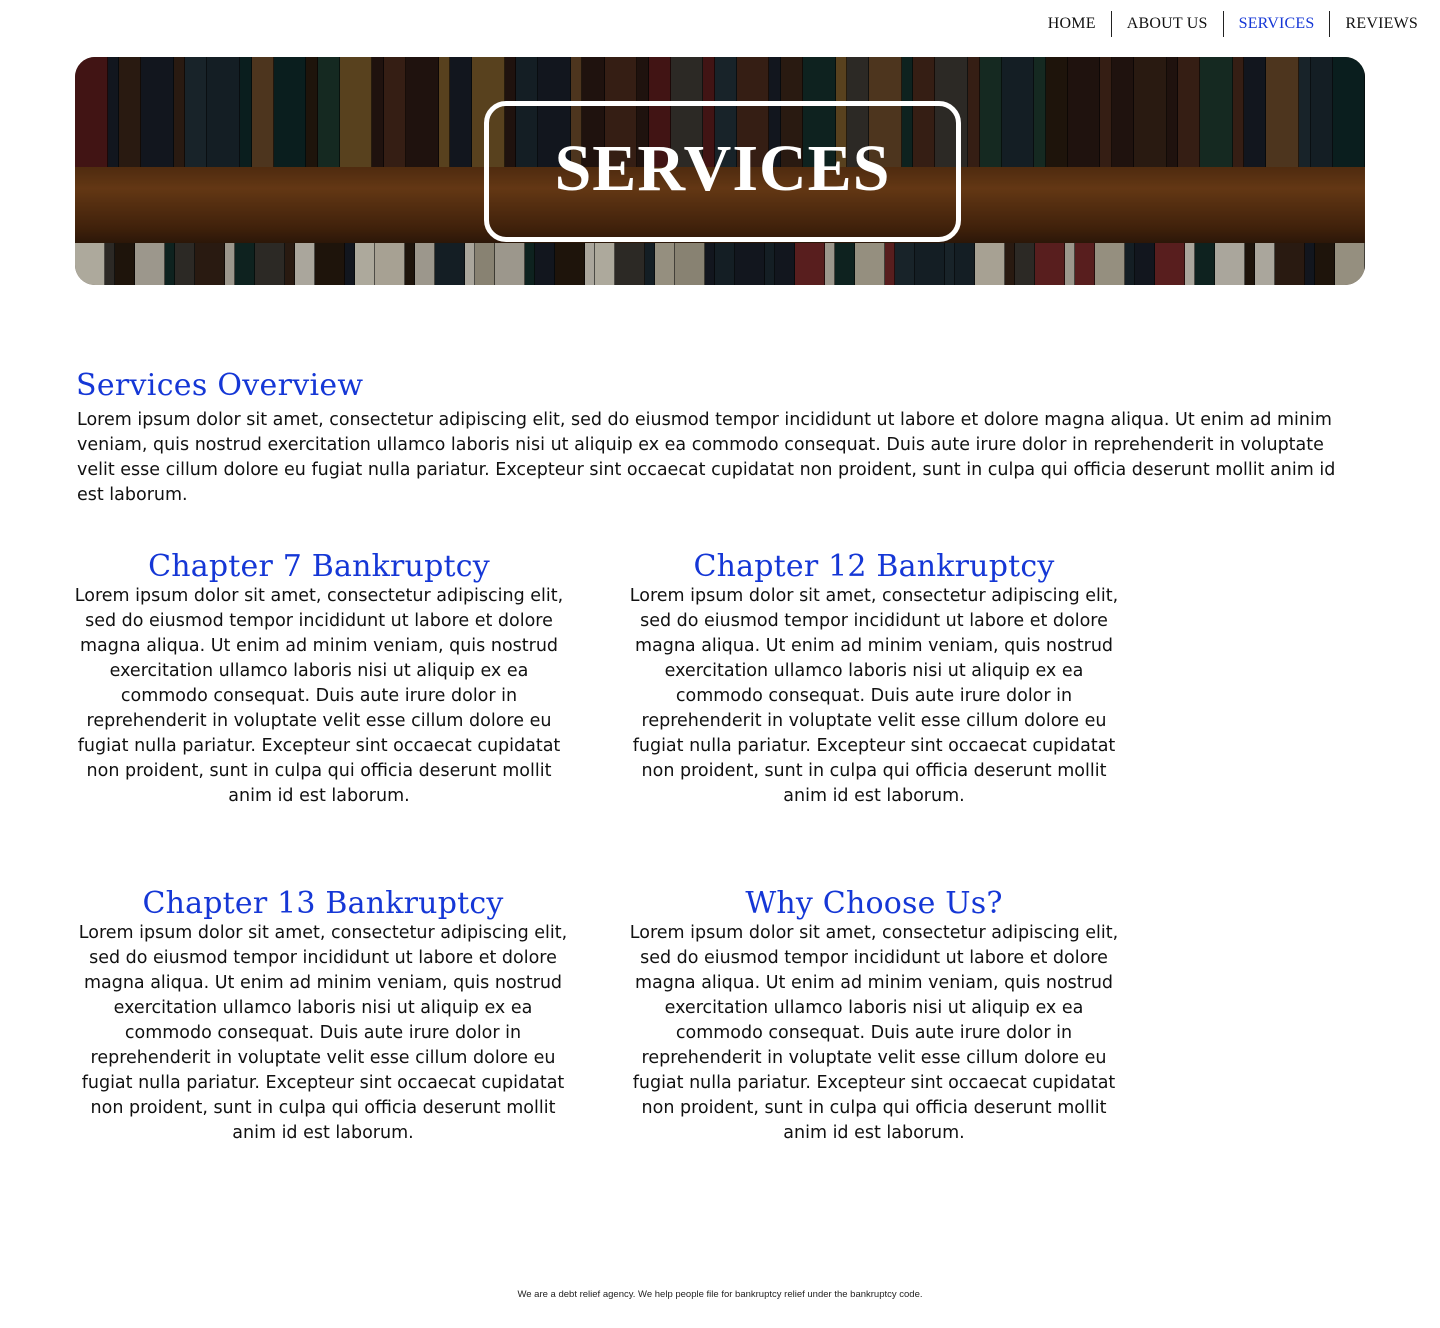 The width and height of the screenshot is (1440, 1328). I want to click on nav-reviews-link: REVIEWS, so click(1374, 24).